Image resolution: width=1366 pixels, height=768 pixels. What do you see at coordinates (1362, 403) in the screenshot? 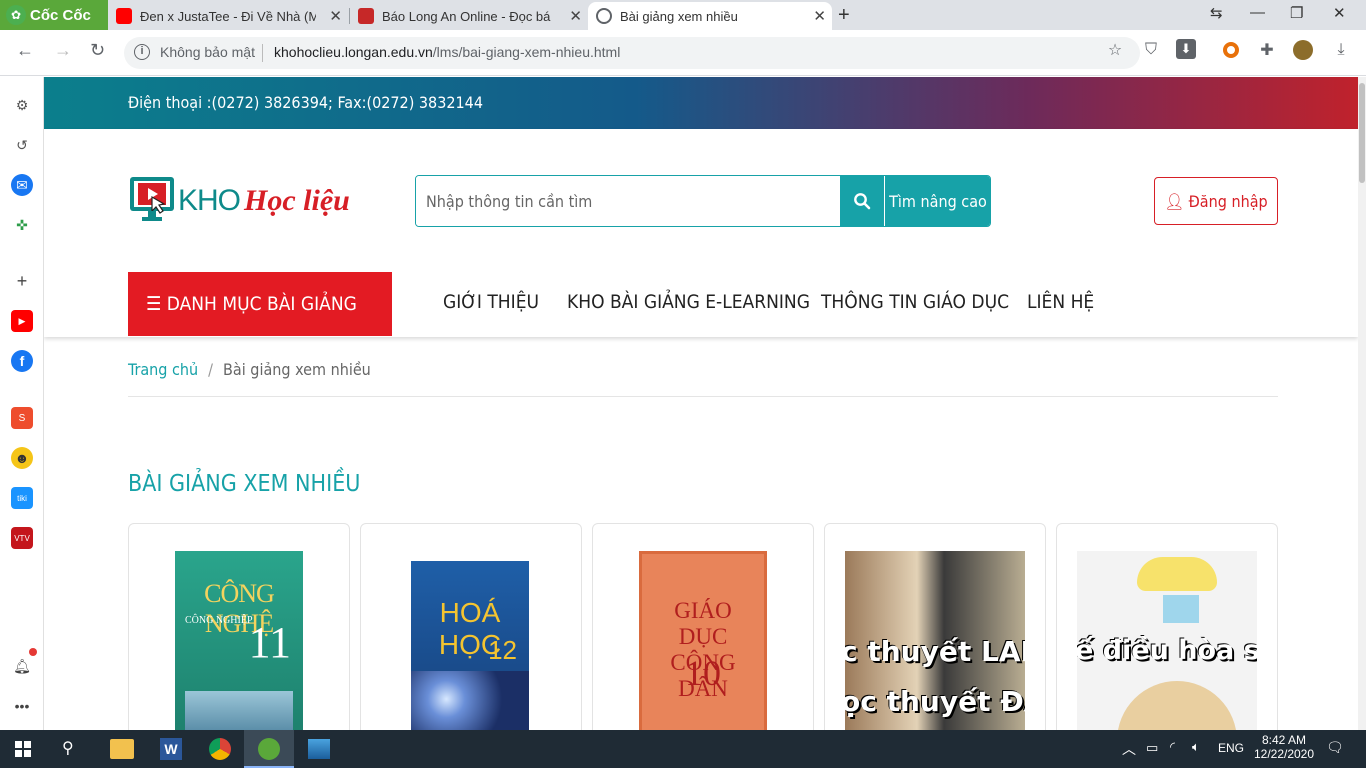
I see `page-scrollbar` at bounding box center [1362, 403].